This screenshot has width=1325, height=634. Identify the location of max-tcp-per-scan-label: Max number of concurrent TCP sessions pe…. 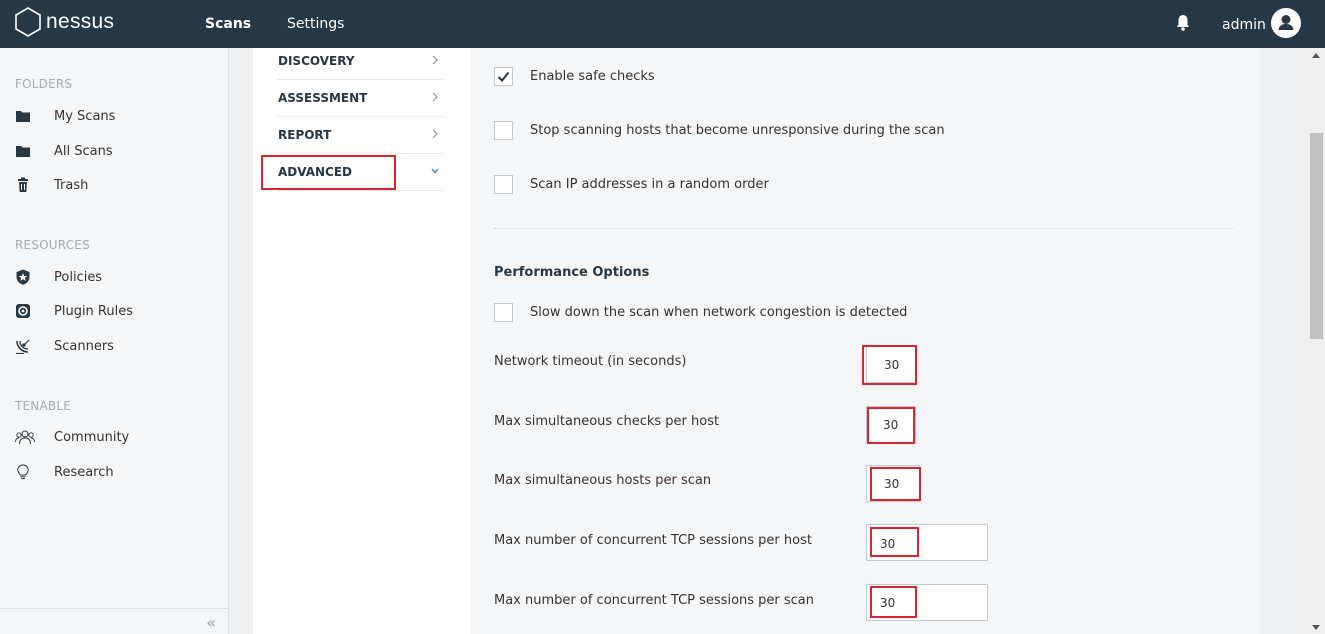
(654, 600).